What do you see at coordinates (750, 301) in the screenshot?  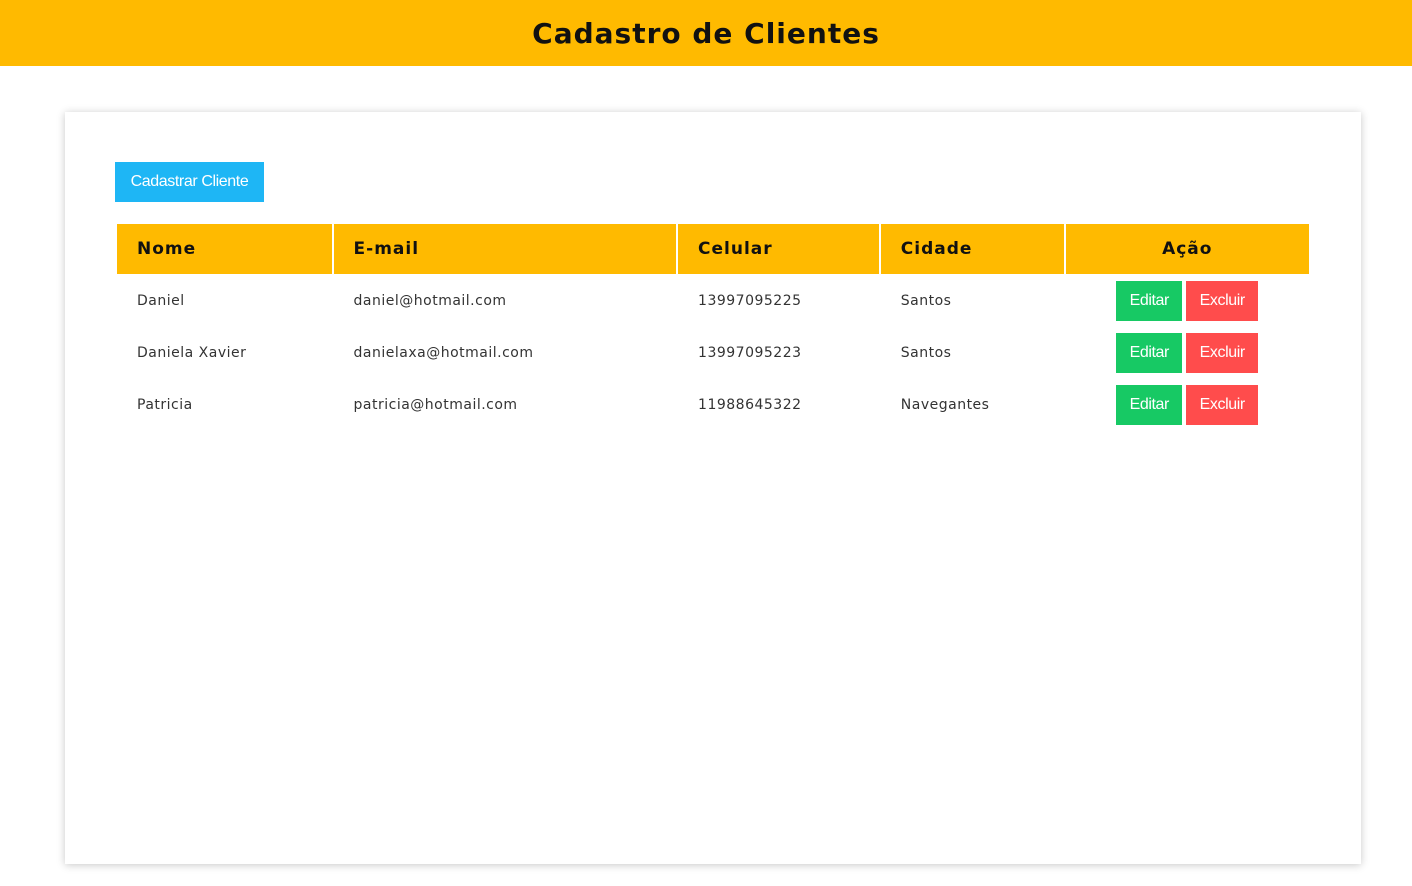 I see `cell-celular: 13997095225` at bounding box center [750, 301].